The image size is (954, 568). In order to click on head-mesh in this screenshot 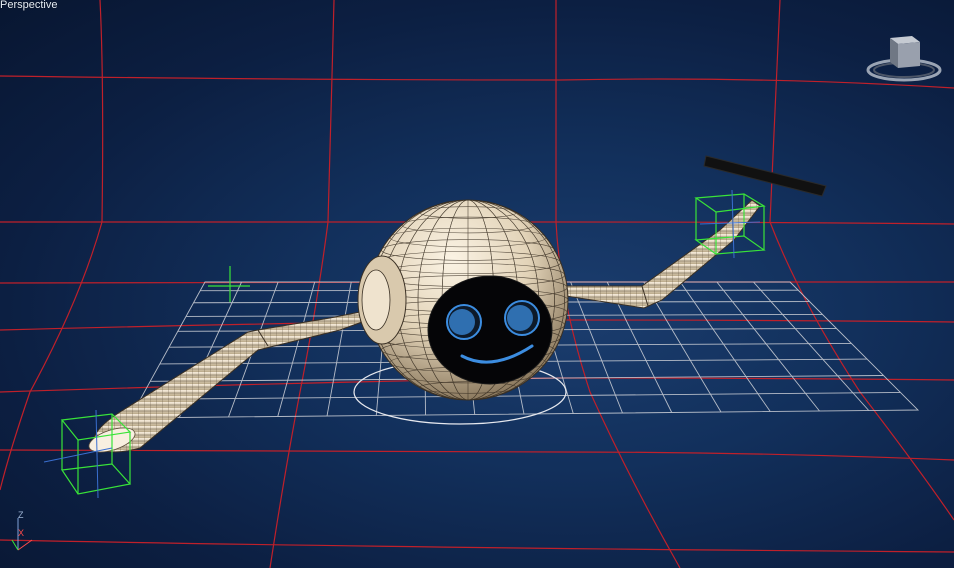, I will do `click(463, 300)`.